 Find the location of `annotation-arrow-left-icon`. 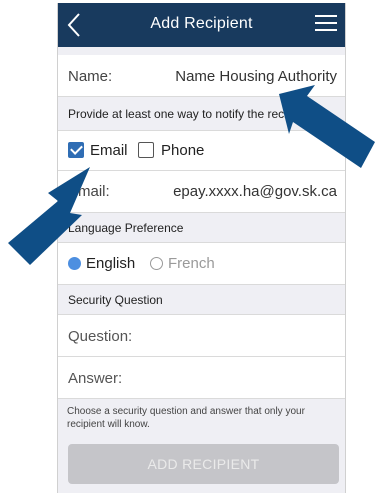

annotation-arrow-left-icon is located at coordinates (49, 216).